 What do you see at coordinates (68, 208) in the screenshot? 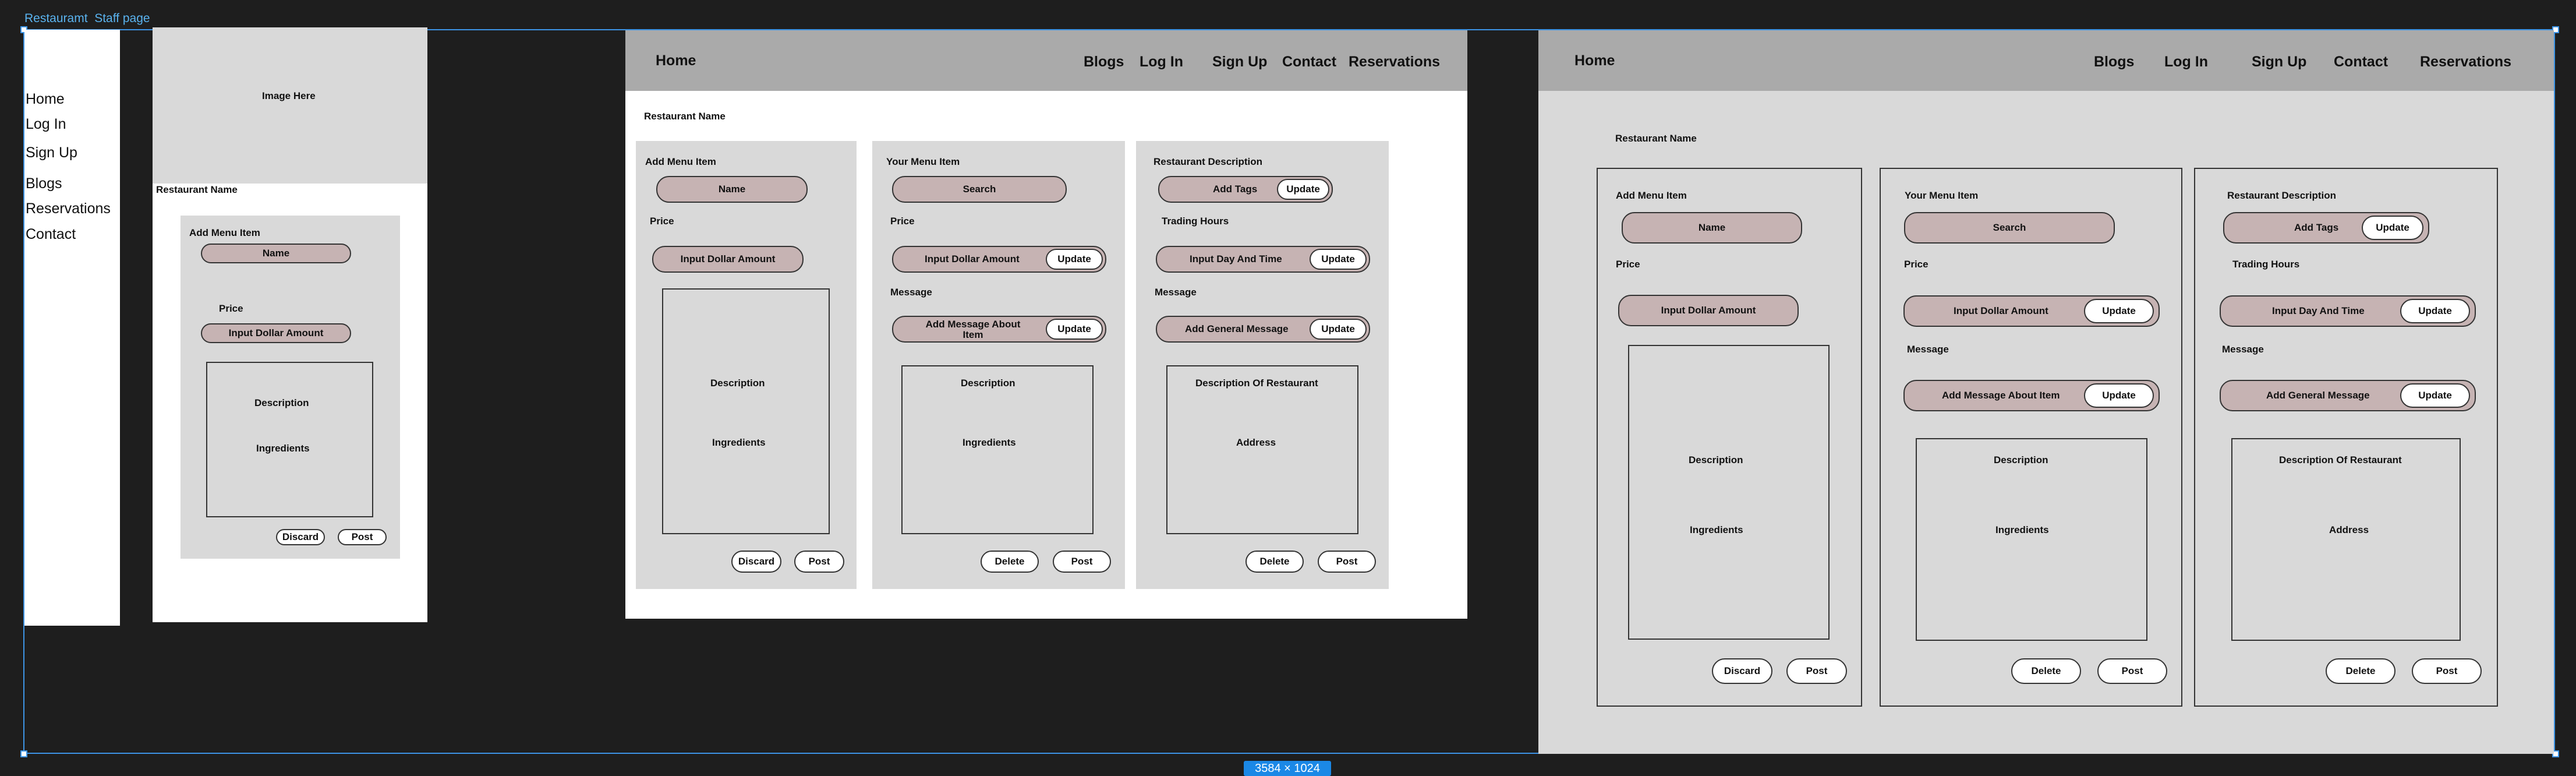
I see `mobile-menu-item-reservations: Reservations` at bounding box center [68, 208].